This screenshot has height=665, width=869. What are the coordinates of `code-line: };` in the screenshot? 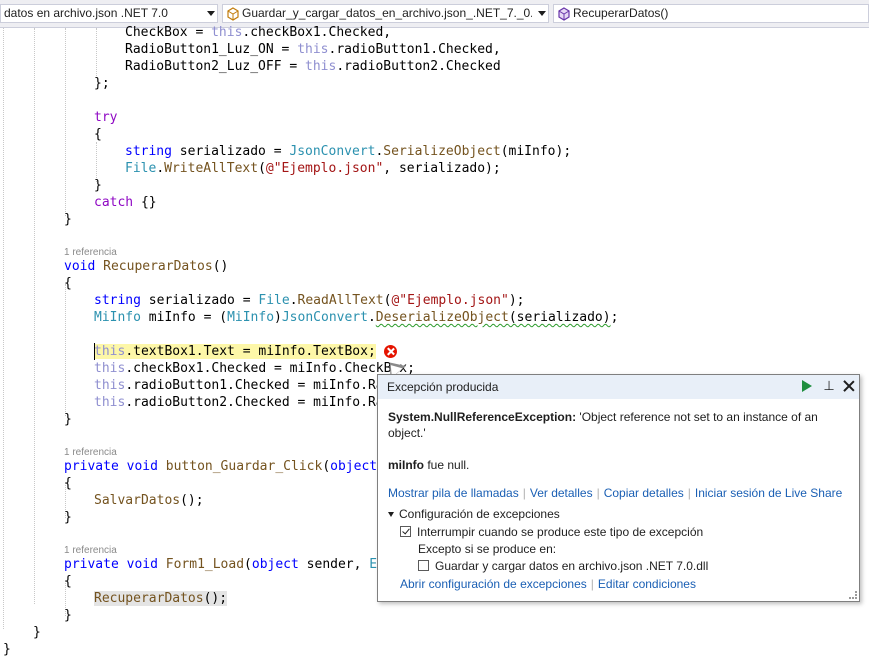 It's located at (102, 83).